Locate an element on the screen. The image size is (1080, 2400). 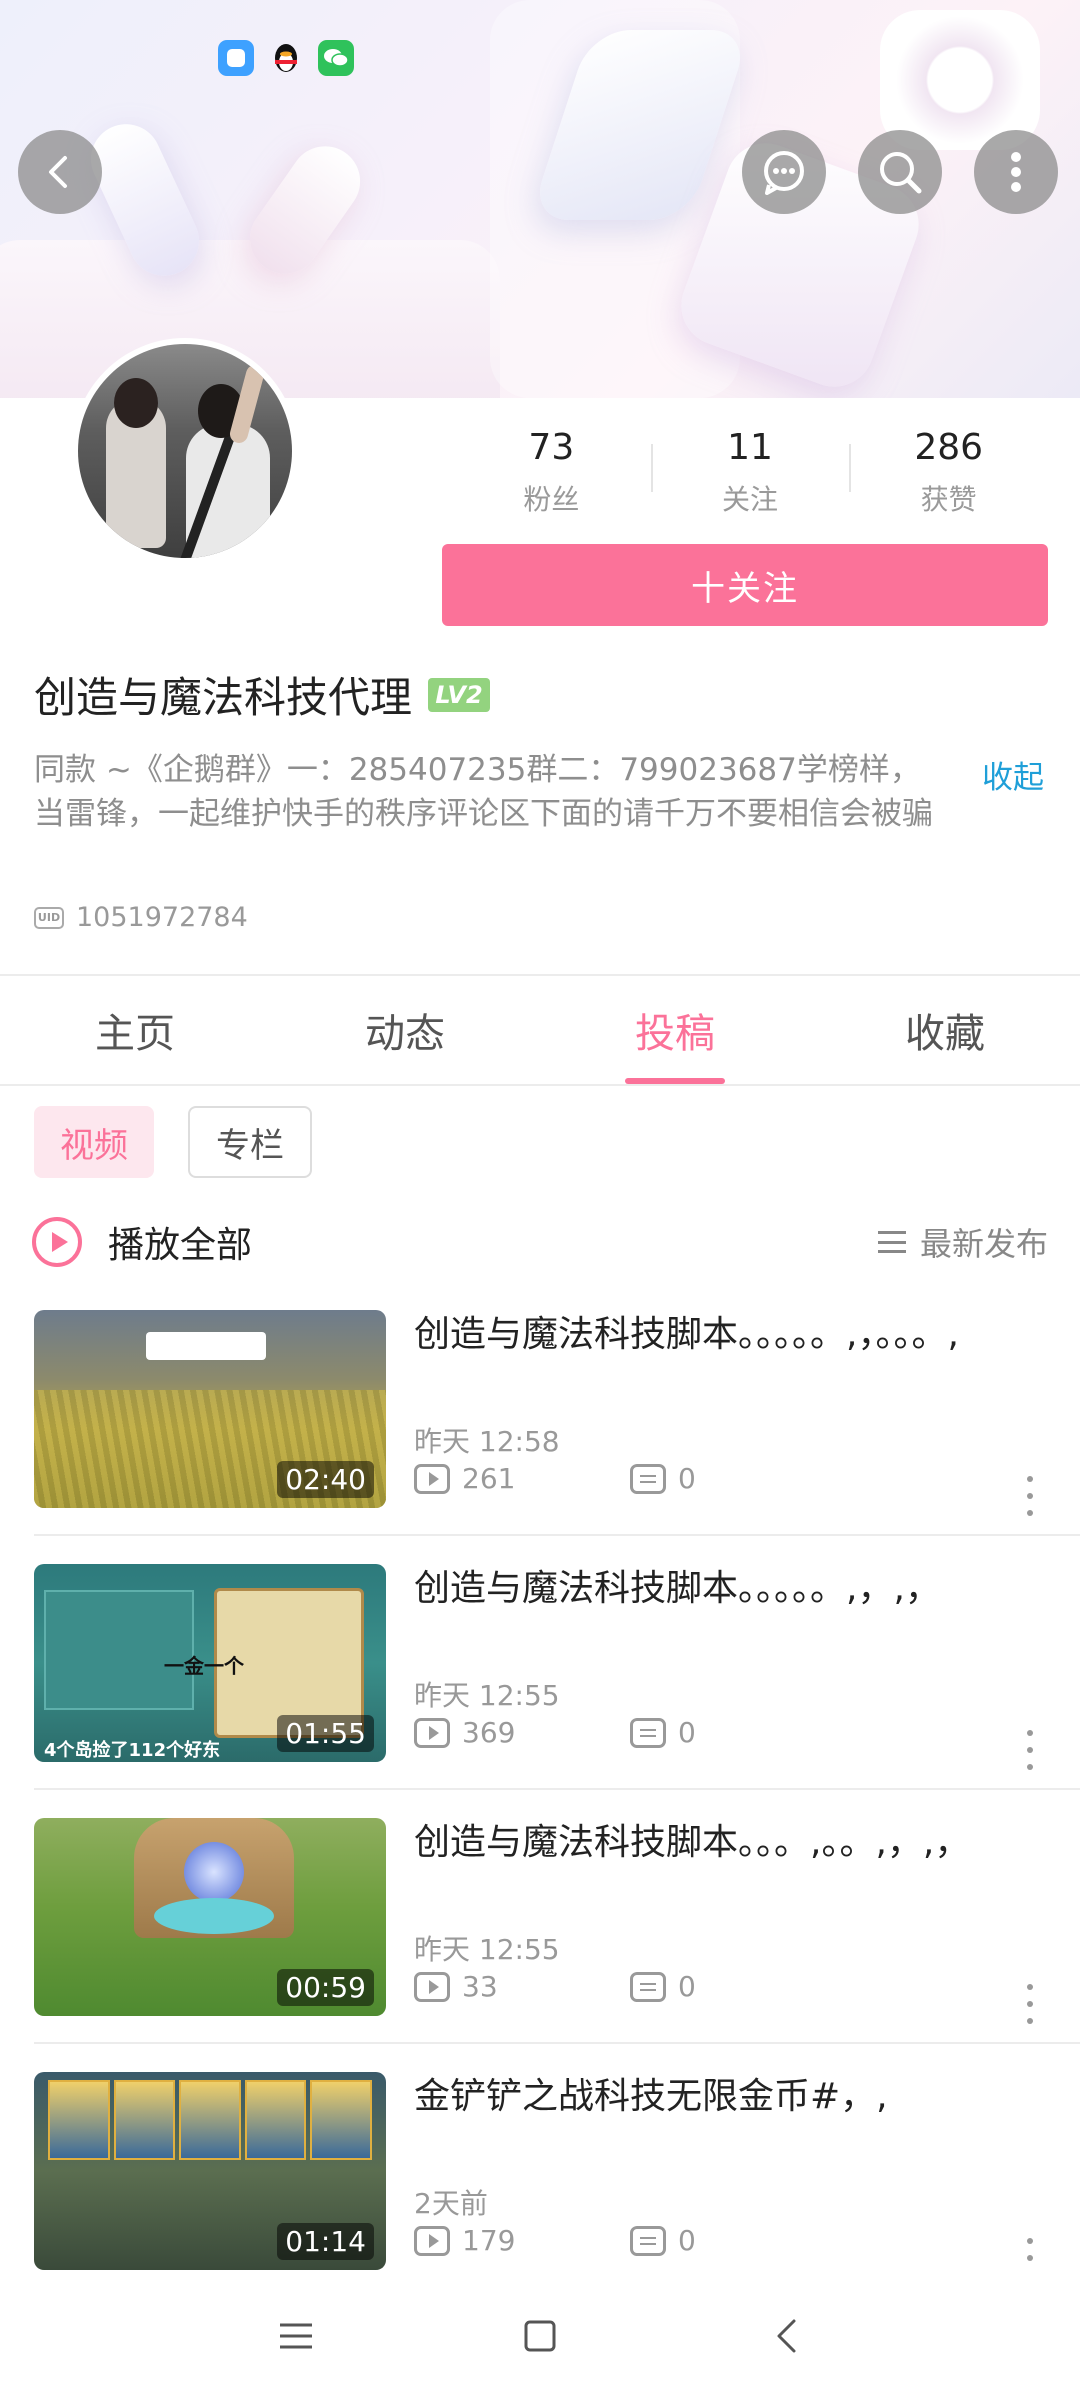
video-duration: 00:59 is located at coordinates (325, 1987).